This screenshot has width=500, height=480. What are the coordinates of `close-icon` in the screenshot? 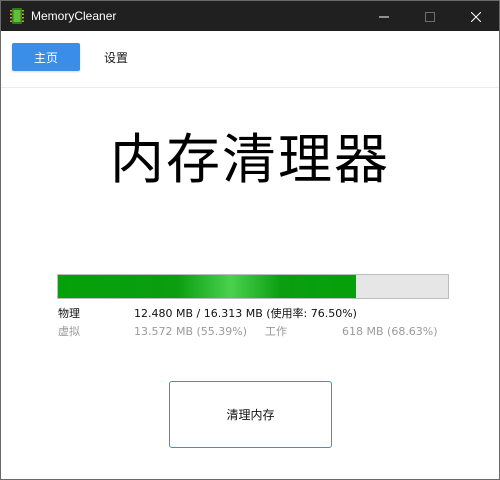 It's located at (476, 16).